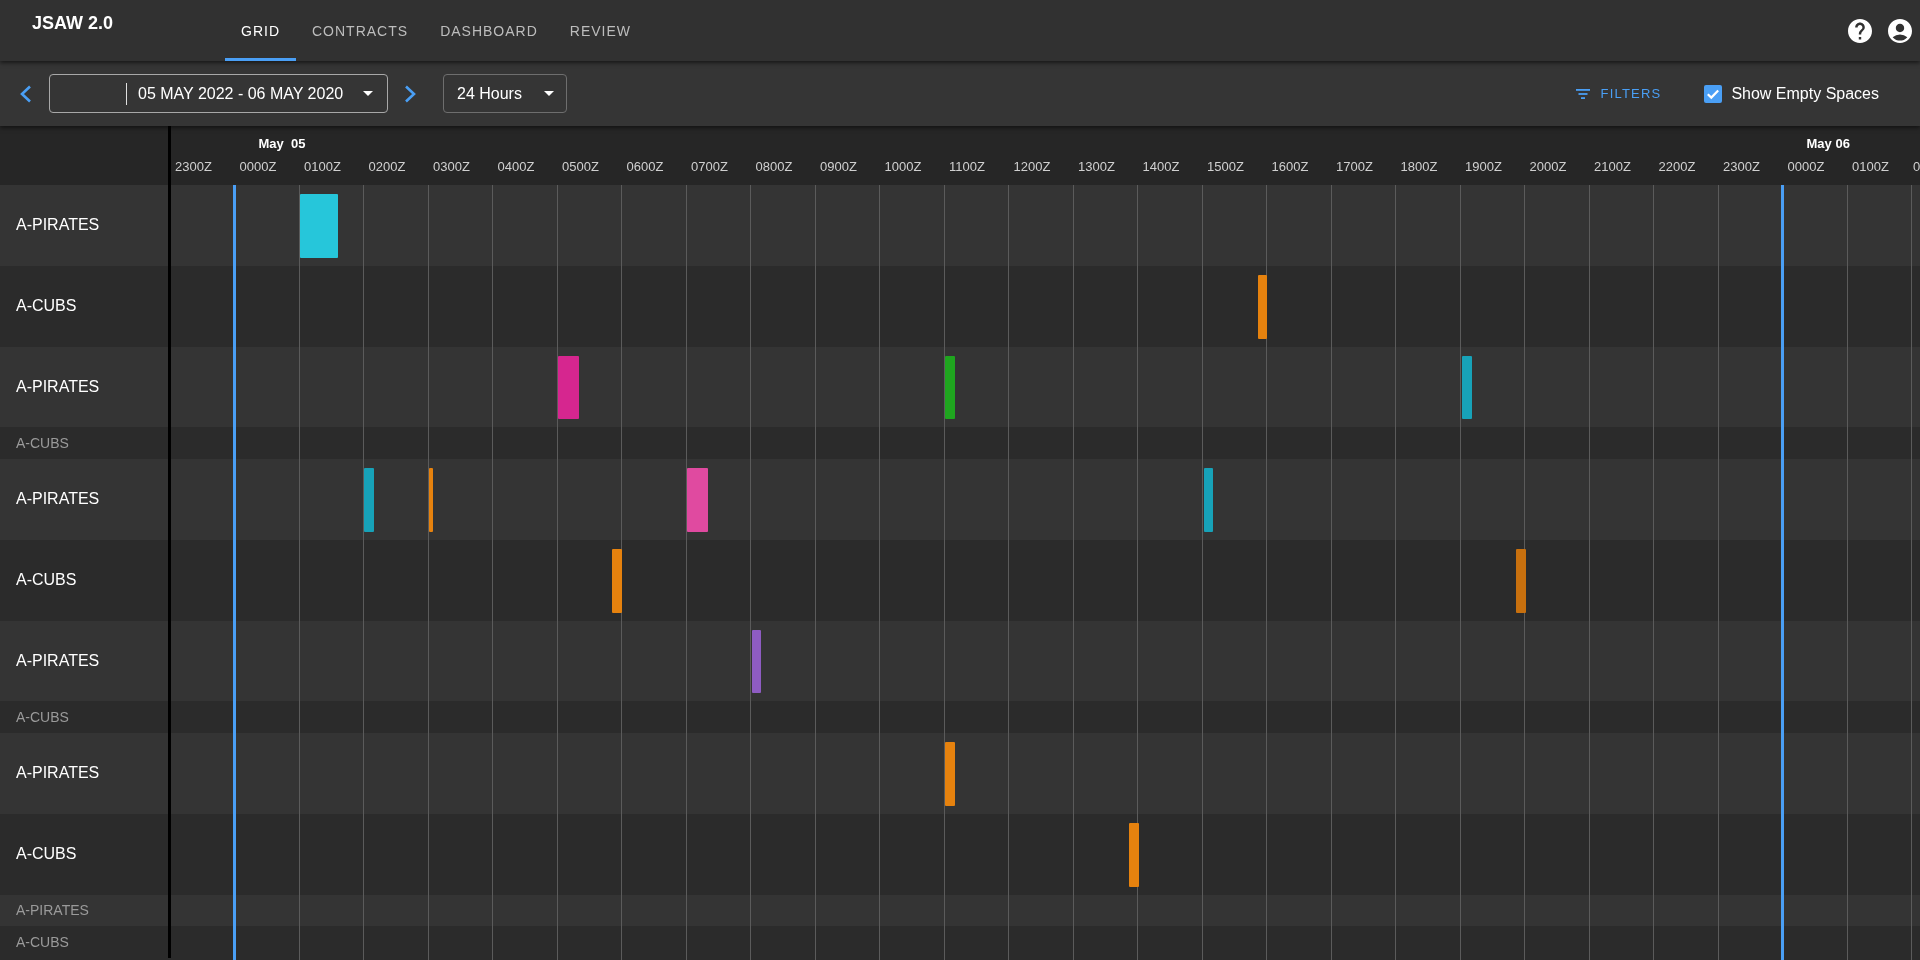 The height and width of the screenshot is (960, 1920). Describe the element at coordinates (967, 167) in the screenshot. I see `hour-label: 1100Z` at that location.